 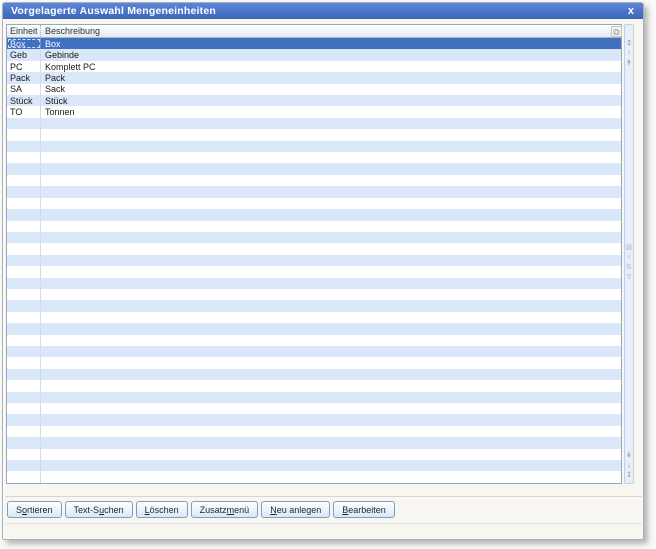 I want to click on sortieren-button: So rtieren, so click(x=34, y=509).